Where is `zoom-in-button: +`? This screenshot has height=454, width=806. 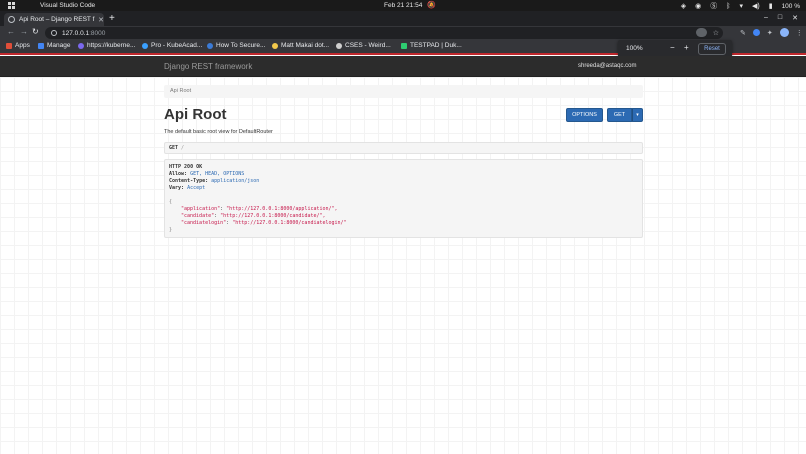
zoom-in-button: + is located at coordinates (686, 47).